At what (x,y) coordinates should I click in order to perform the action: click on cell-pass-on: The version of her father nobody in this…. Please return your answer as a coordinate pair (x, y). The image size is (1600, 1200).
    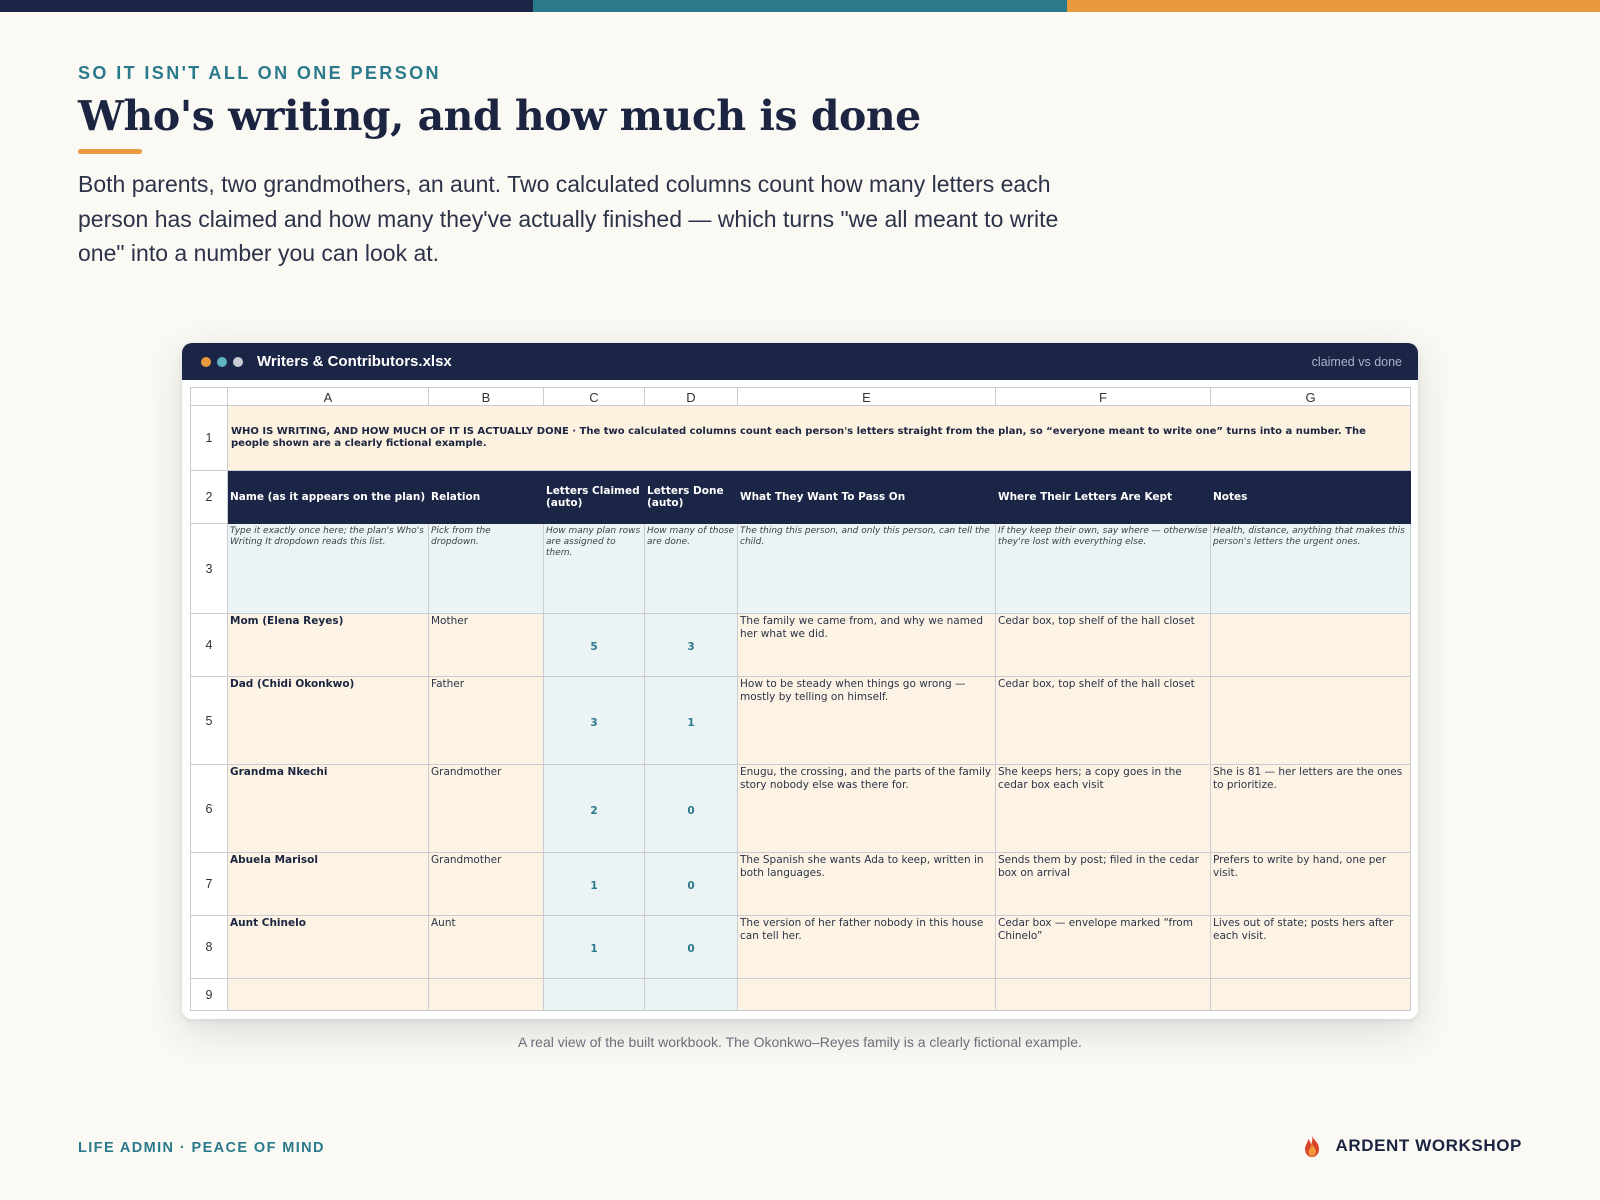
    Looking at the image, I should click on (866, 947).